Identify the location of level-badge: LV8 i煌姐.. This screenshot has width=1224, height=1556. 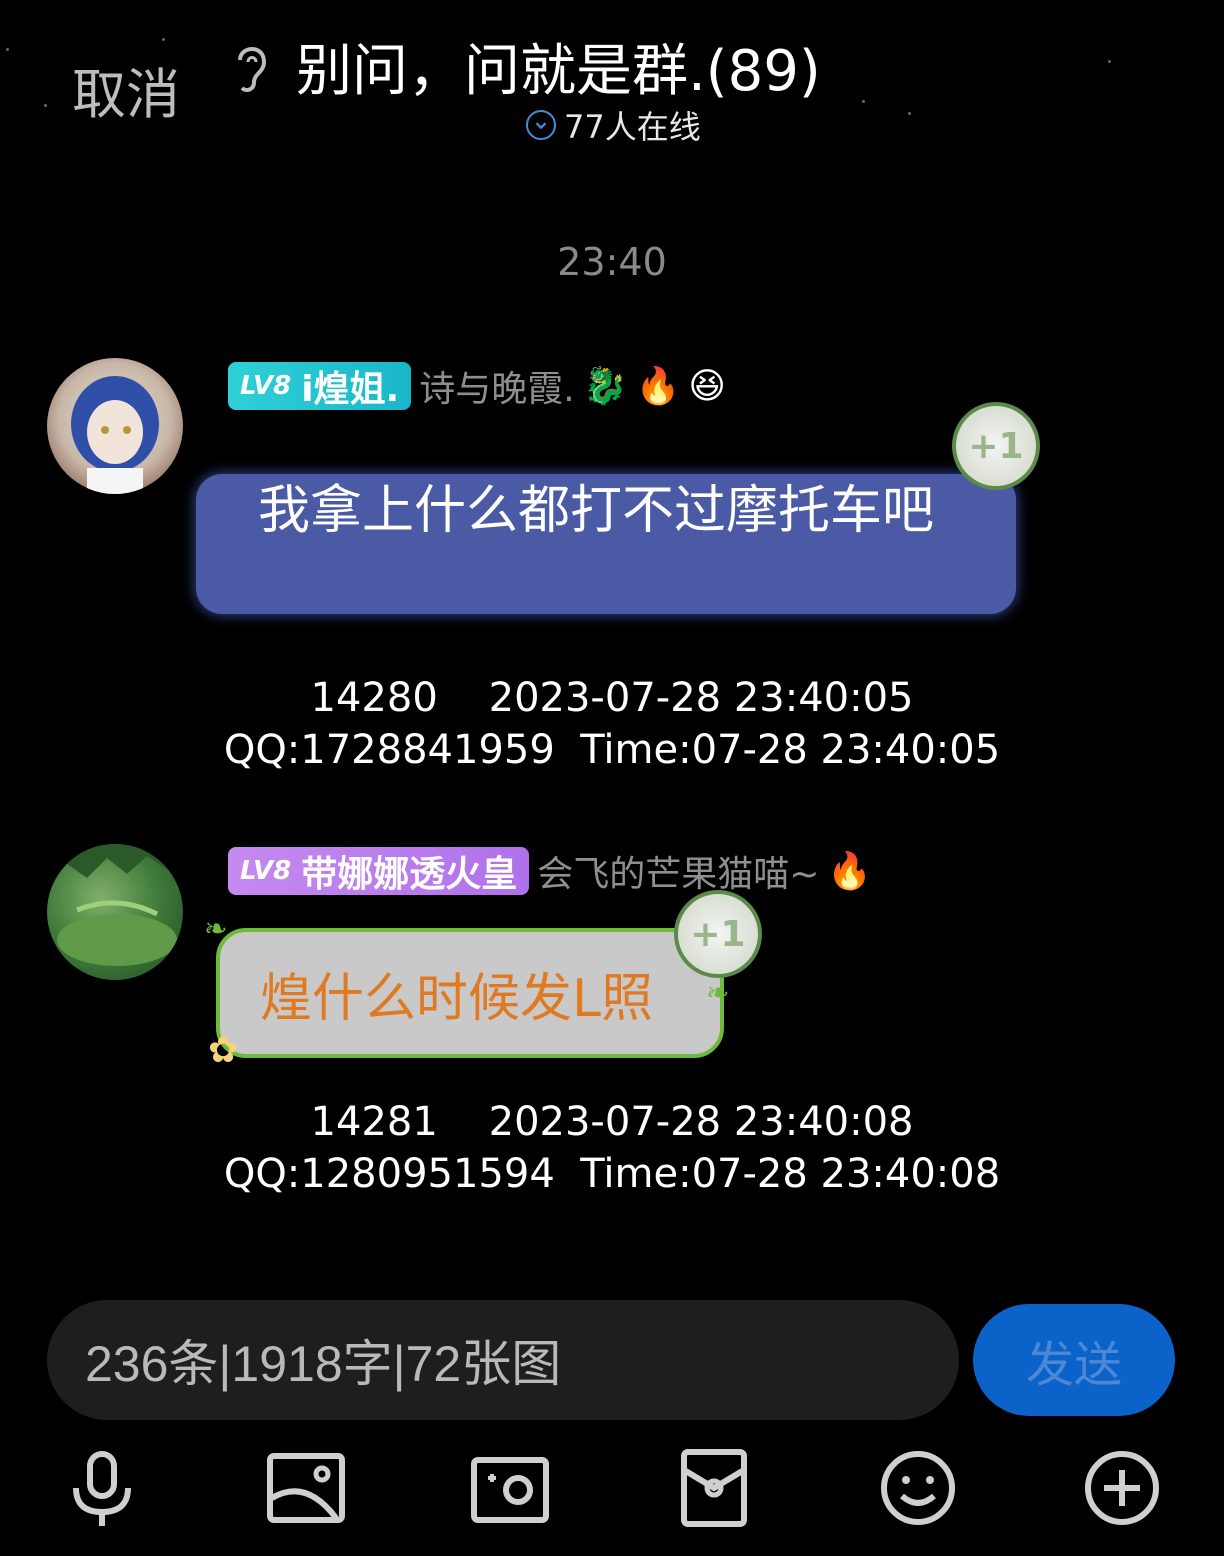
(320, 386).